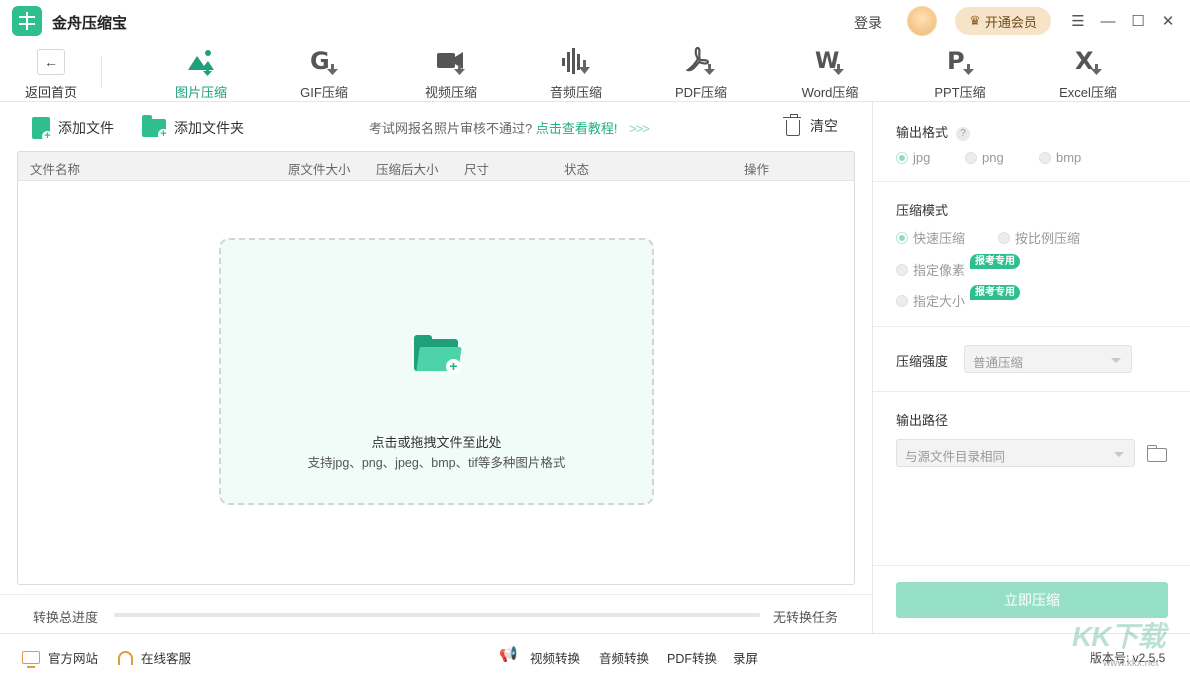 This screenshot has height=673, width=1190. I want to click on online-support-link: 在线客服, so click(154, 657).